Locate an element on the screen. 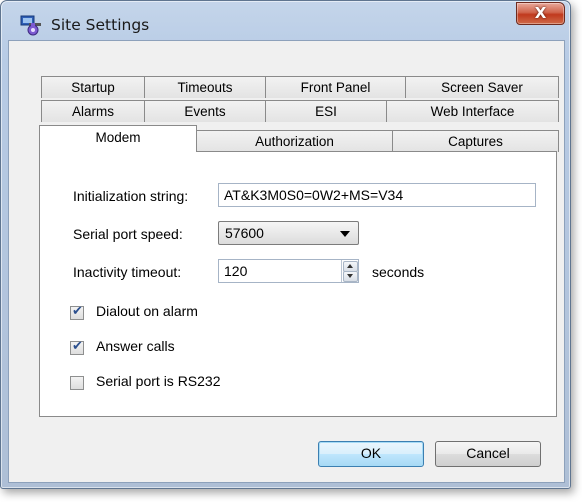 The height and width of the screenshot is (502, 582). tab-timeouts: Timeouts is located at coordinates (205, 87).